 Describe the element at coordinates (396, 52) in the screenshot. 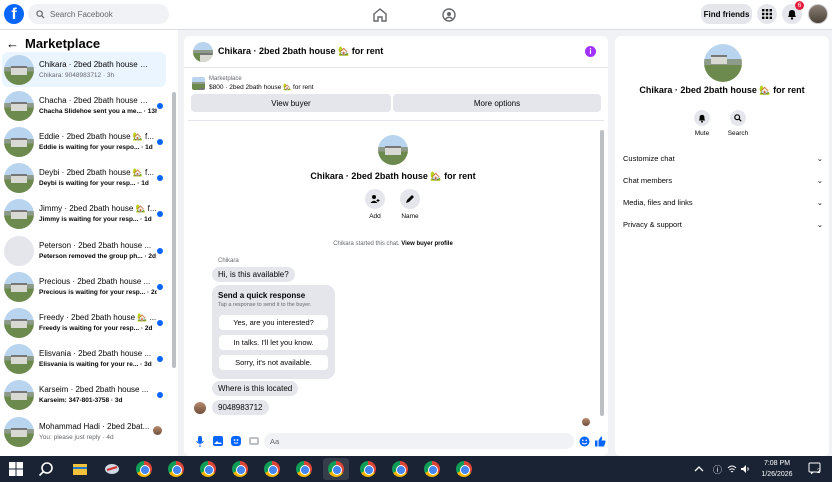

I see `chat-header: Chikara · 2bed 2bath house 🏡 for rent i` at that location.